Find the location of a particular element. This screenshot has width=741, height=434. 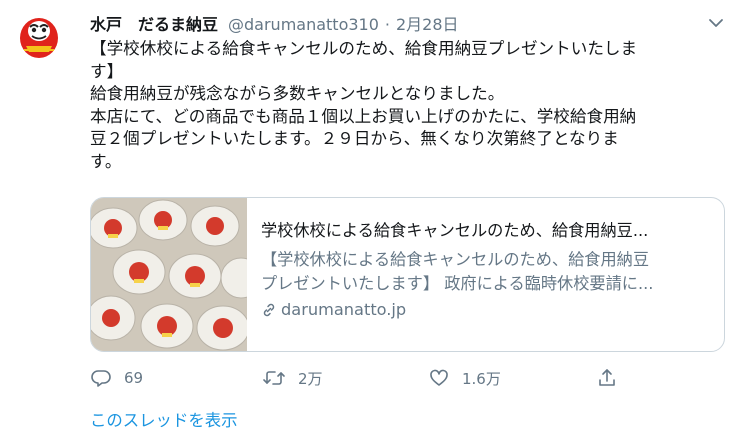

share-icon is located at coordinates (607, 377).